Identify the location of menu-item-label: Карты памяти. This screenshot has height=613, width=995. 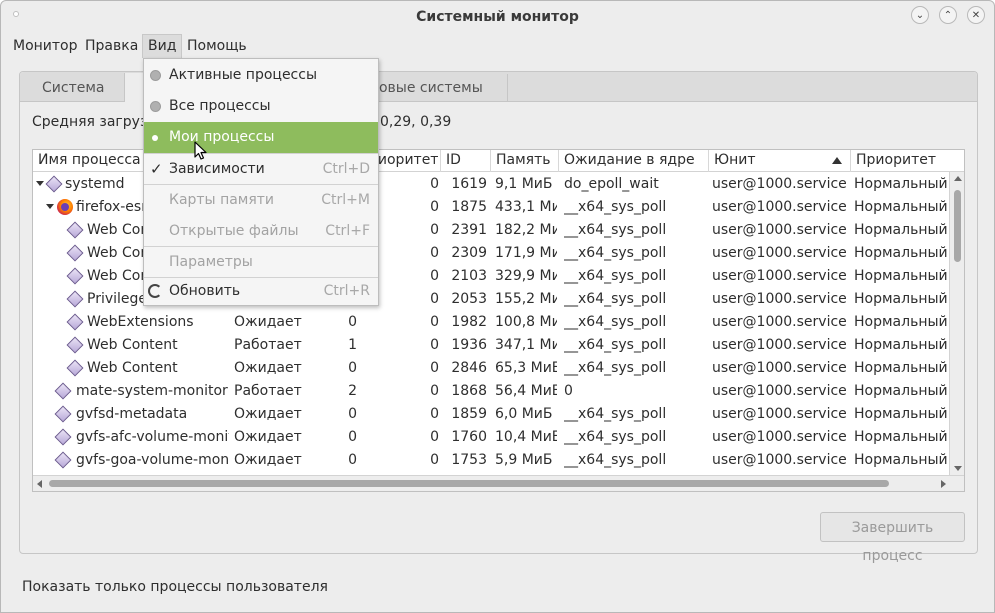
(222, 200).